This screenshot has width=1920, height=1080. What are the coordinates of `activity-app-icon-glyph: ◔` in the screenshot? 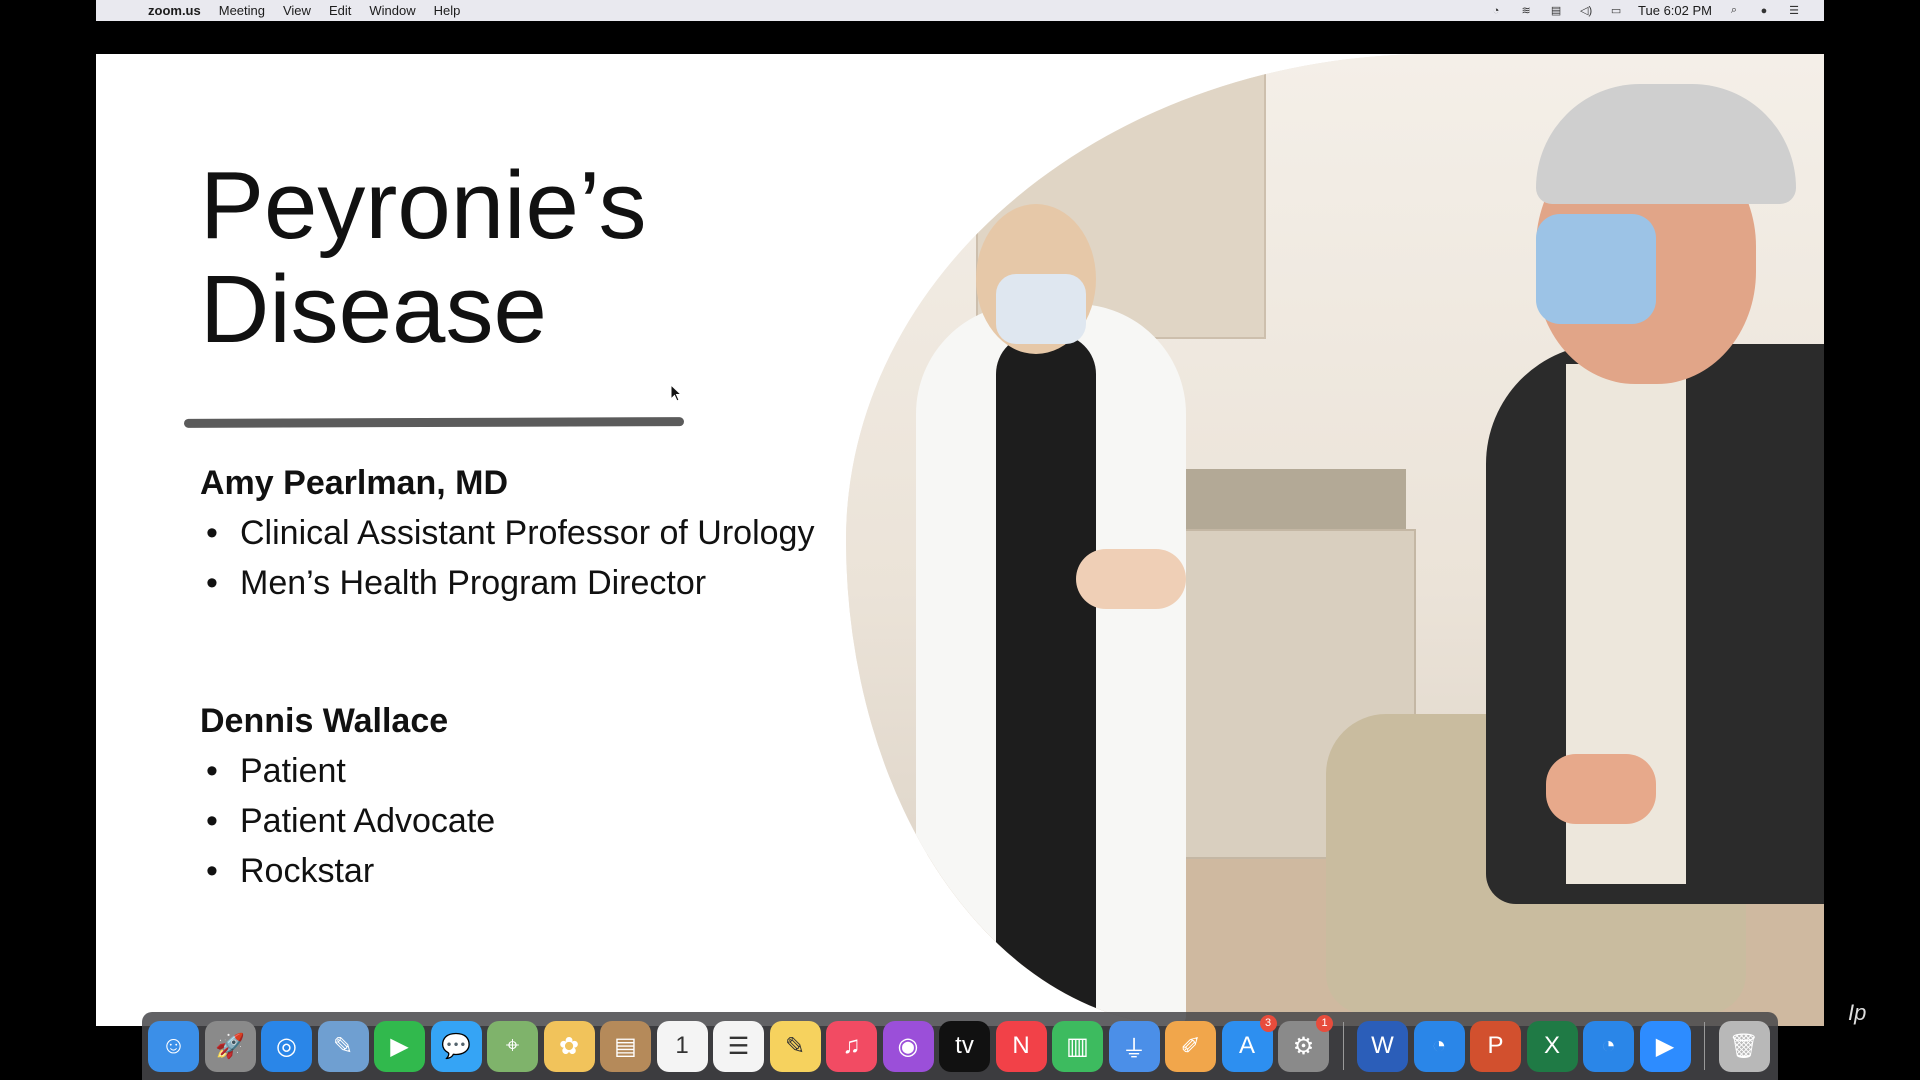 It's located at (1439, 1045).